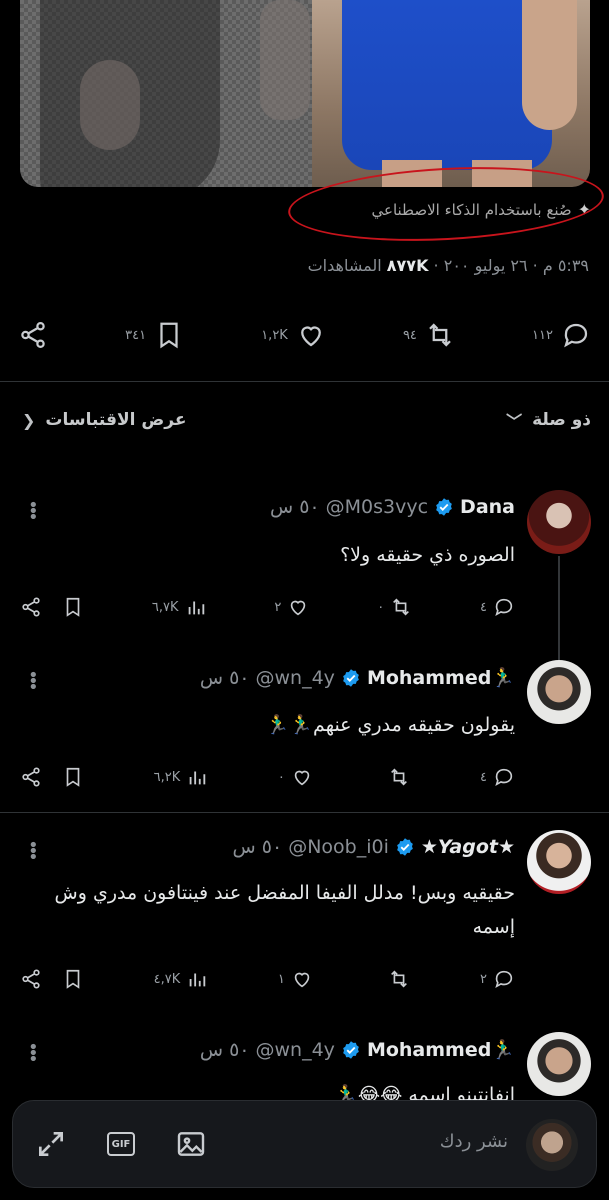 The image size is (609, 1200). Describe the element at coordinates (427, 555) in the screenshot. I see `reply-text: الصوره ذي حقيقه ولا؟` at that location.